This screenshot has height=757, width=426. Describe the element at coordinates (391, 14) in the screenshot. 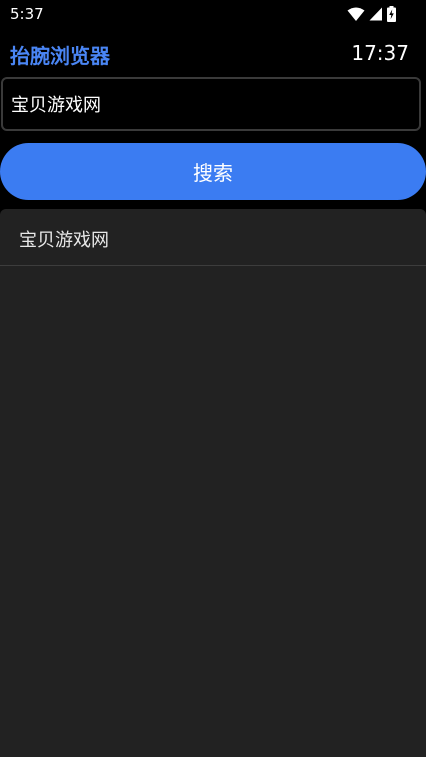

I see `battery-charging-icon` at that location.